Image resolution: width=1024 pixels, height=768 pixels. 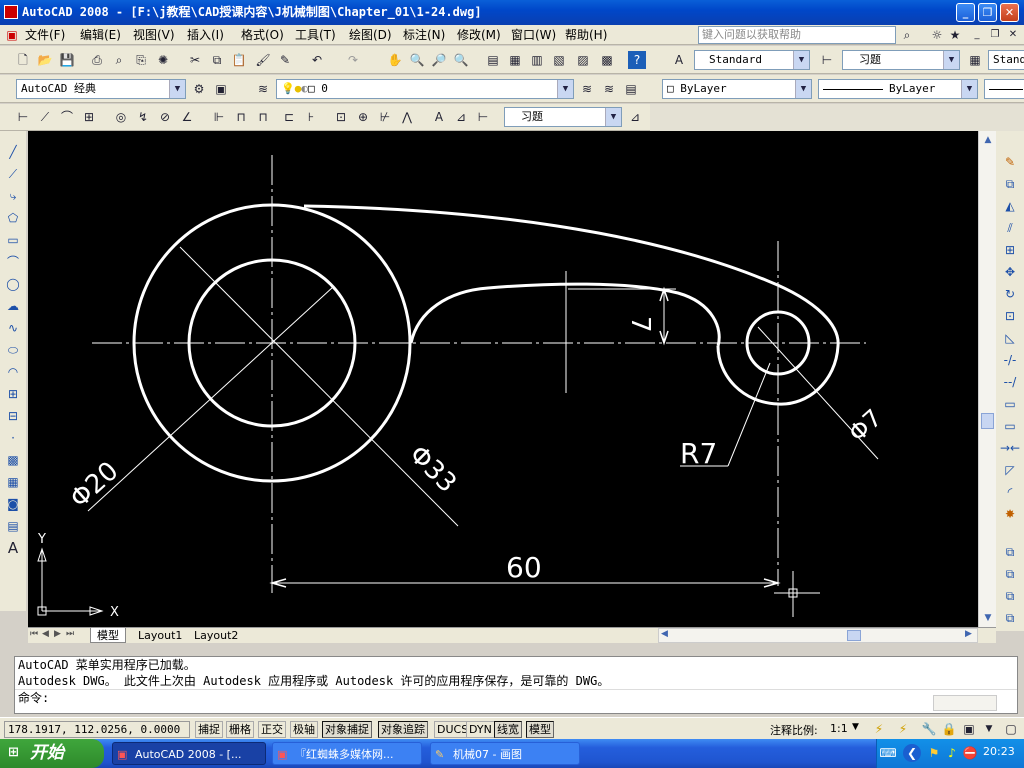 I want to click on status-menu-icon: ▼, so click(x=989, y=729).